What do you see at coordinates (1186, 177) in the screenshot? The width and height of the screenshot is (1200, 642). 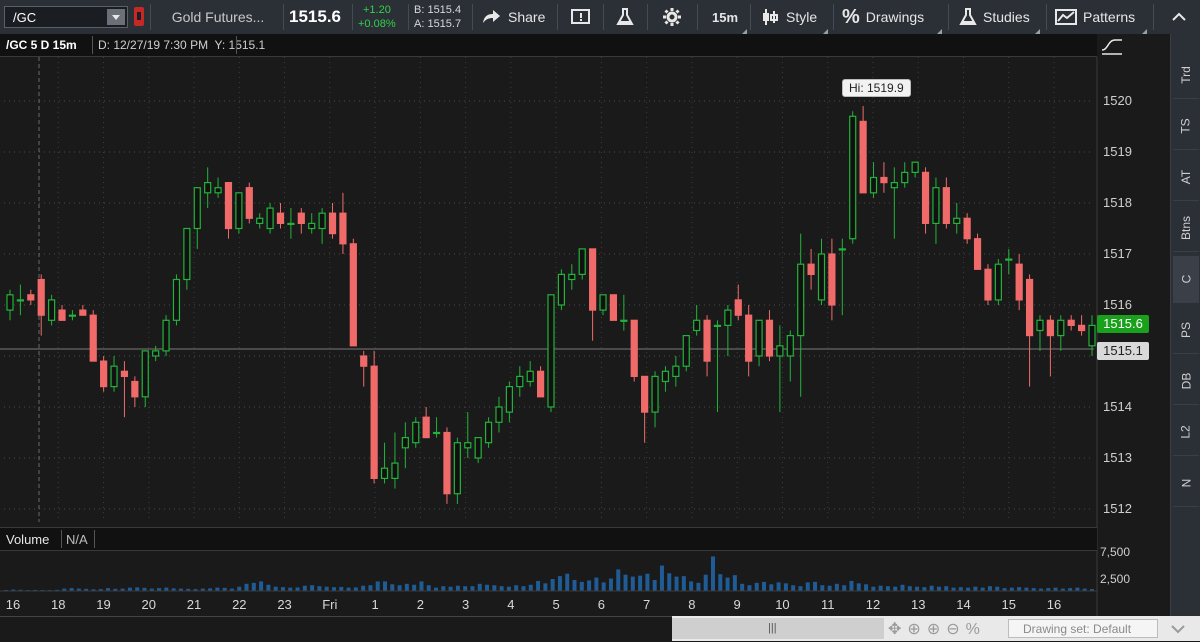 I see `side-tab-at: AT` at bounding box center [1186, 177].